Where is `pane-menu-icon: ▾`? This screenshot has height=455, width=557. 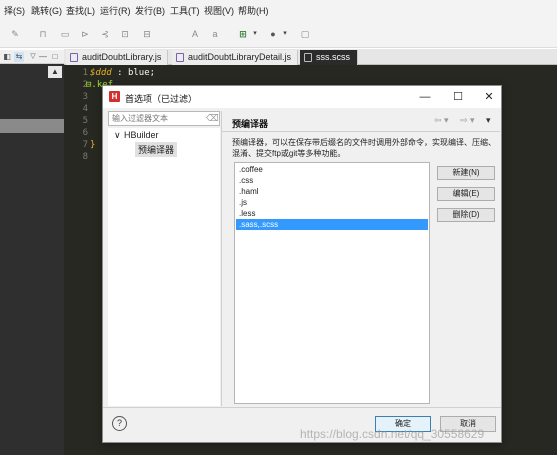
pane-menu-icon: ▾ is located at coordinates (488, 120).